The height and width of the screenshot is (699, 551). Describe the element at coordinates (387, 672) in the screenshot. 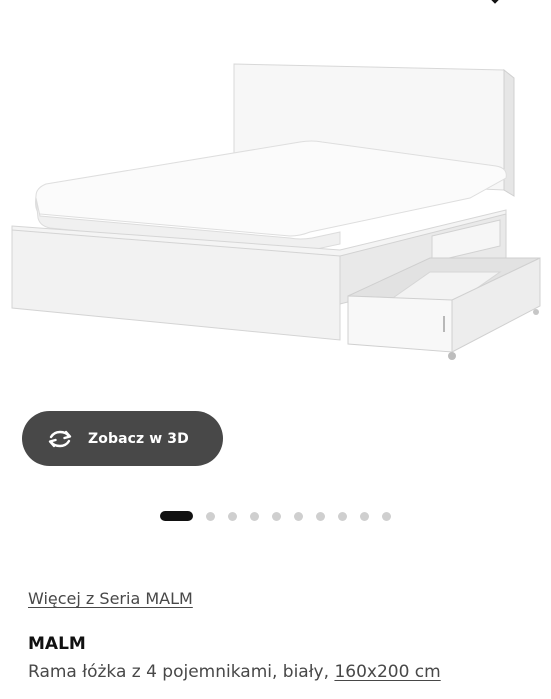

I see `size-link: 160x200 cm` at that location.